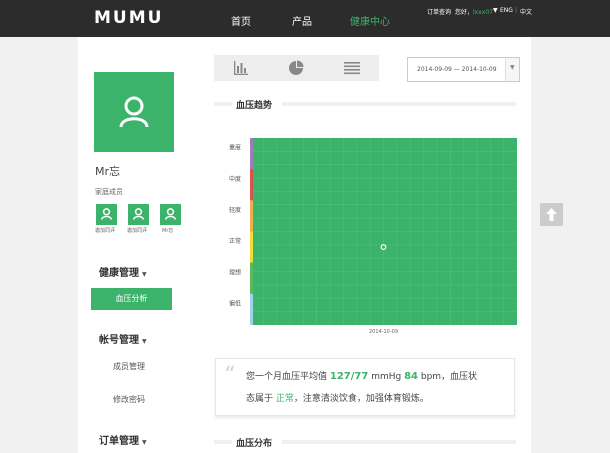 This screenshot has width=610, height=453. Describe the element at coordinates (129, 366) in the screenshot. I see `menu-item-member-management: 成员管理` at that location.